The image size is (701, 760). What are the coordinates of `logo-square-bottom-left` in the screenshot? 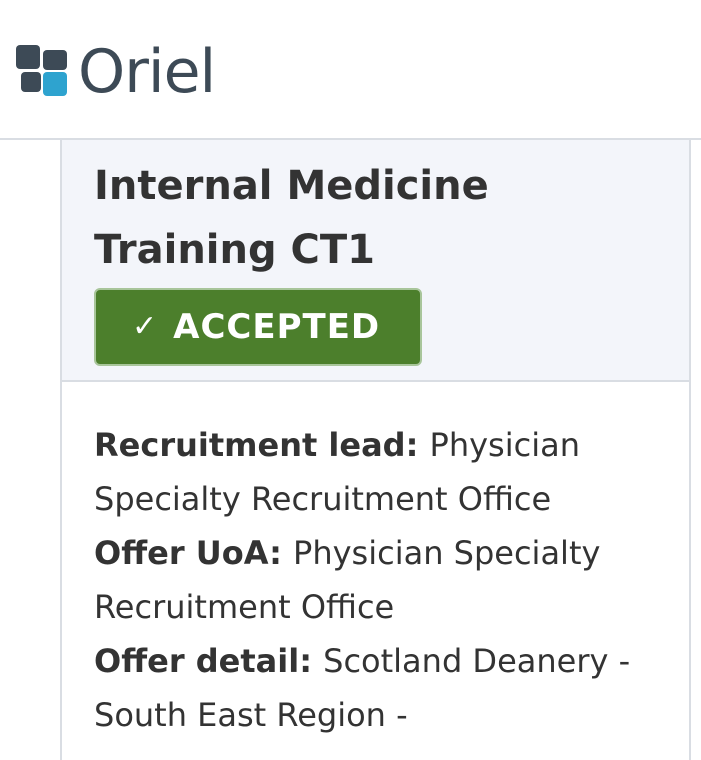 It's located at (31, 82).